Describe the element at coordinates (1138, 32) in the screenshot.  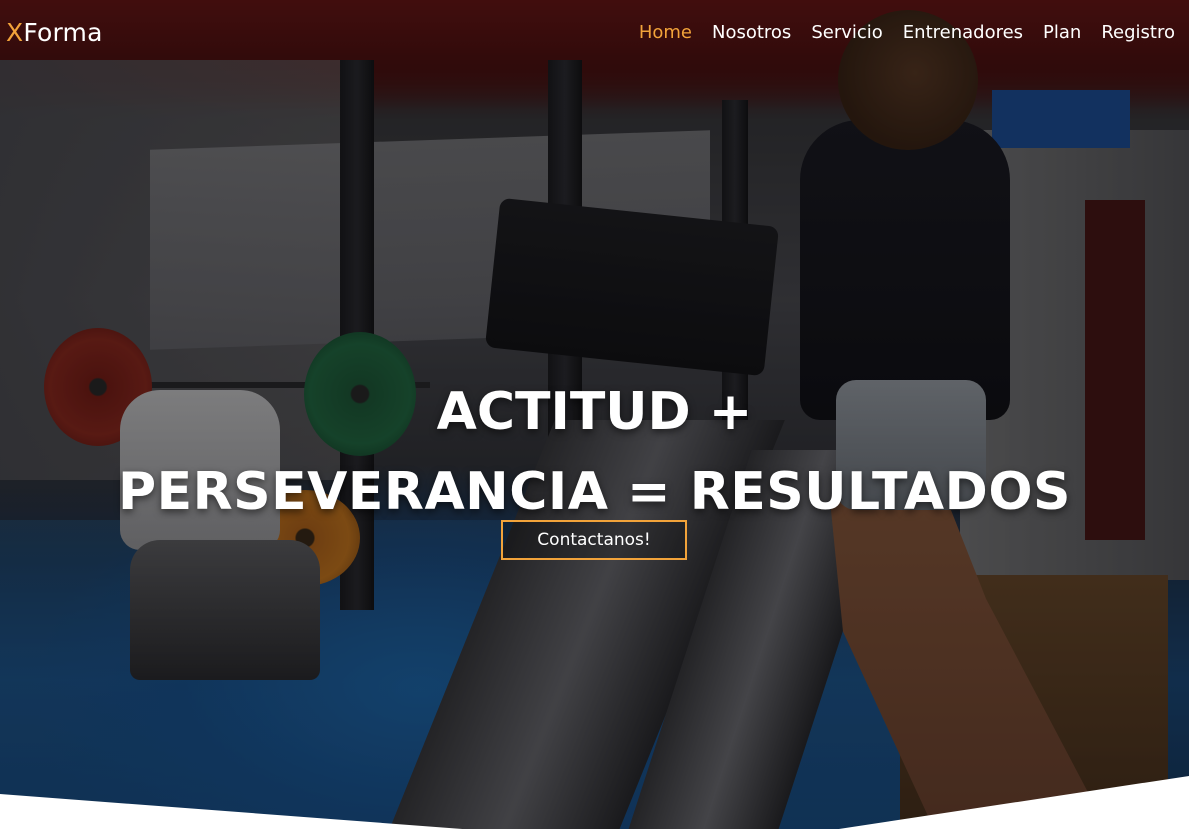
I see `nav-item-registro: Registro` at that location.